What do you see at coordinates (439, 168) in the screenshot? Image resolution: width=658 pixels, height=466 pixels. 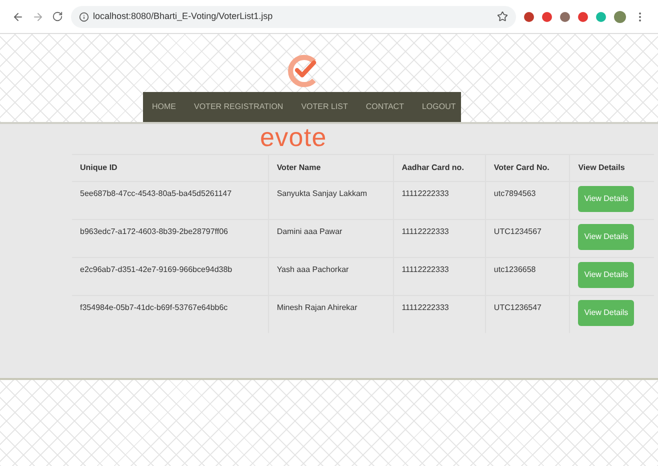 I see `column-header: Aadhar Card no.` at bounding box center [439, 168].